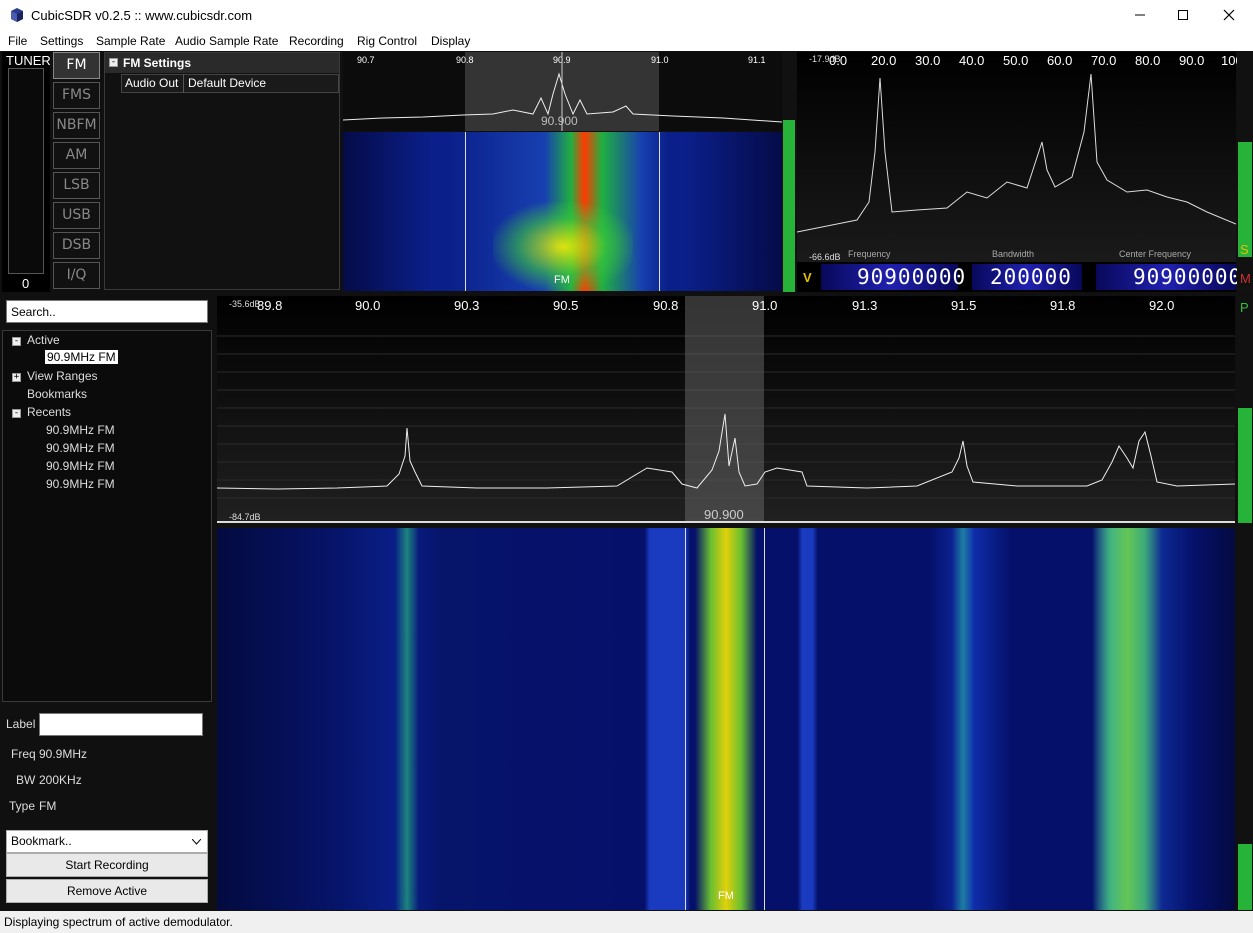  What do you see at coordinates (626, 15) in the screenshot?
I see `title-bar: CubicSDR v0.2.5 :: www.cubicsdr.com` at bounding box center [626, 15].